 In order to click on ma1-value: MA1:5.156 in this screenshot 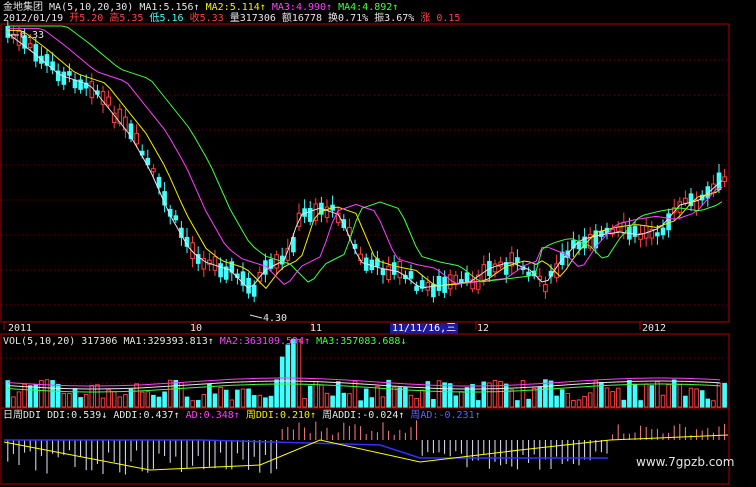, I will do `click(166, 7)`.